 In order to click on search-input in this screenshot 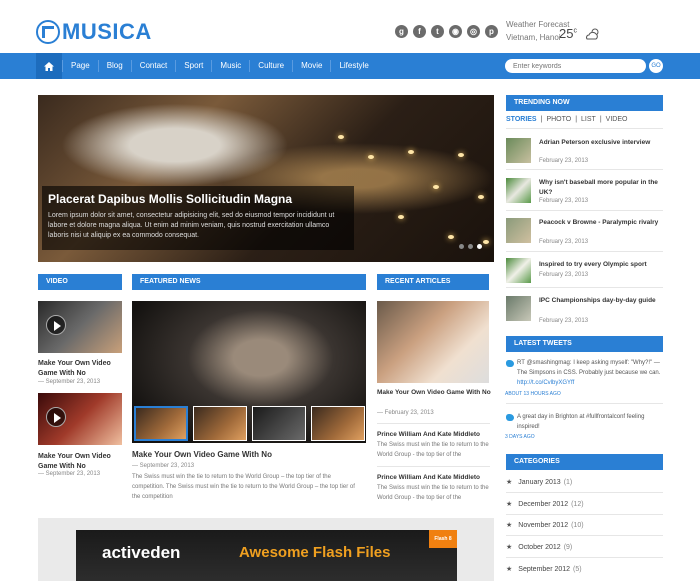, I will do `click(575, 66)`.